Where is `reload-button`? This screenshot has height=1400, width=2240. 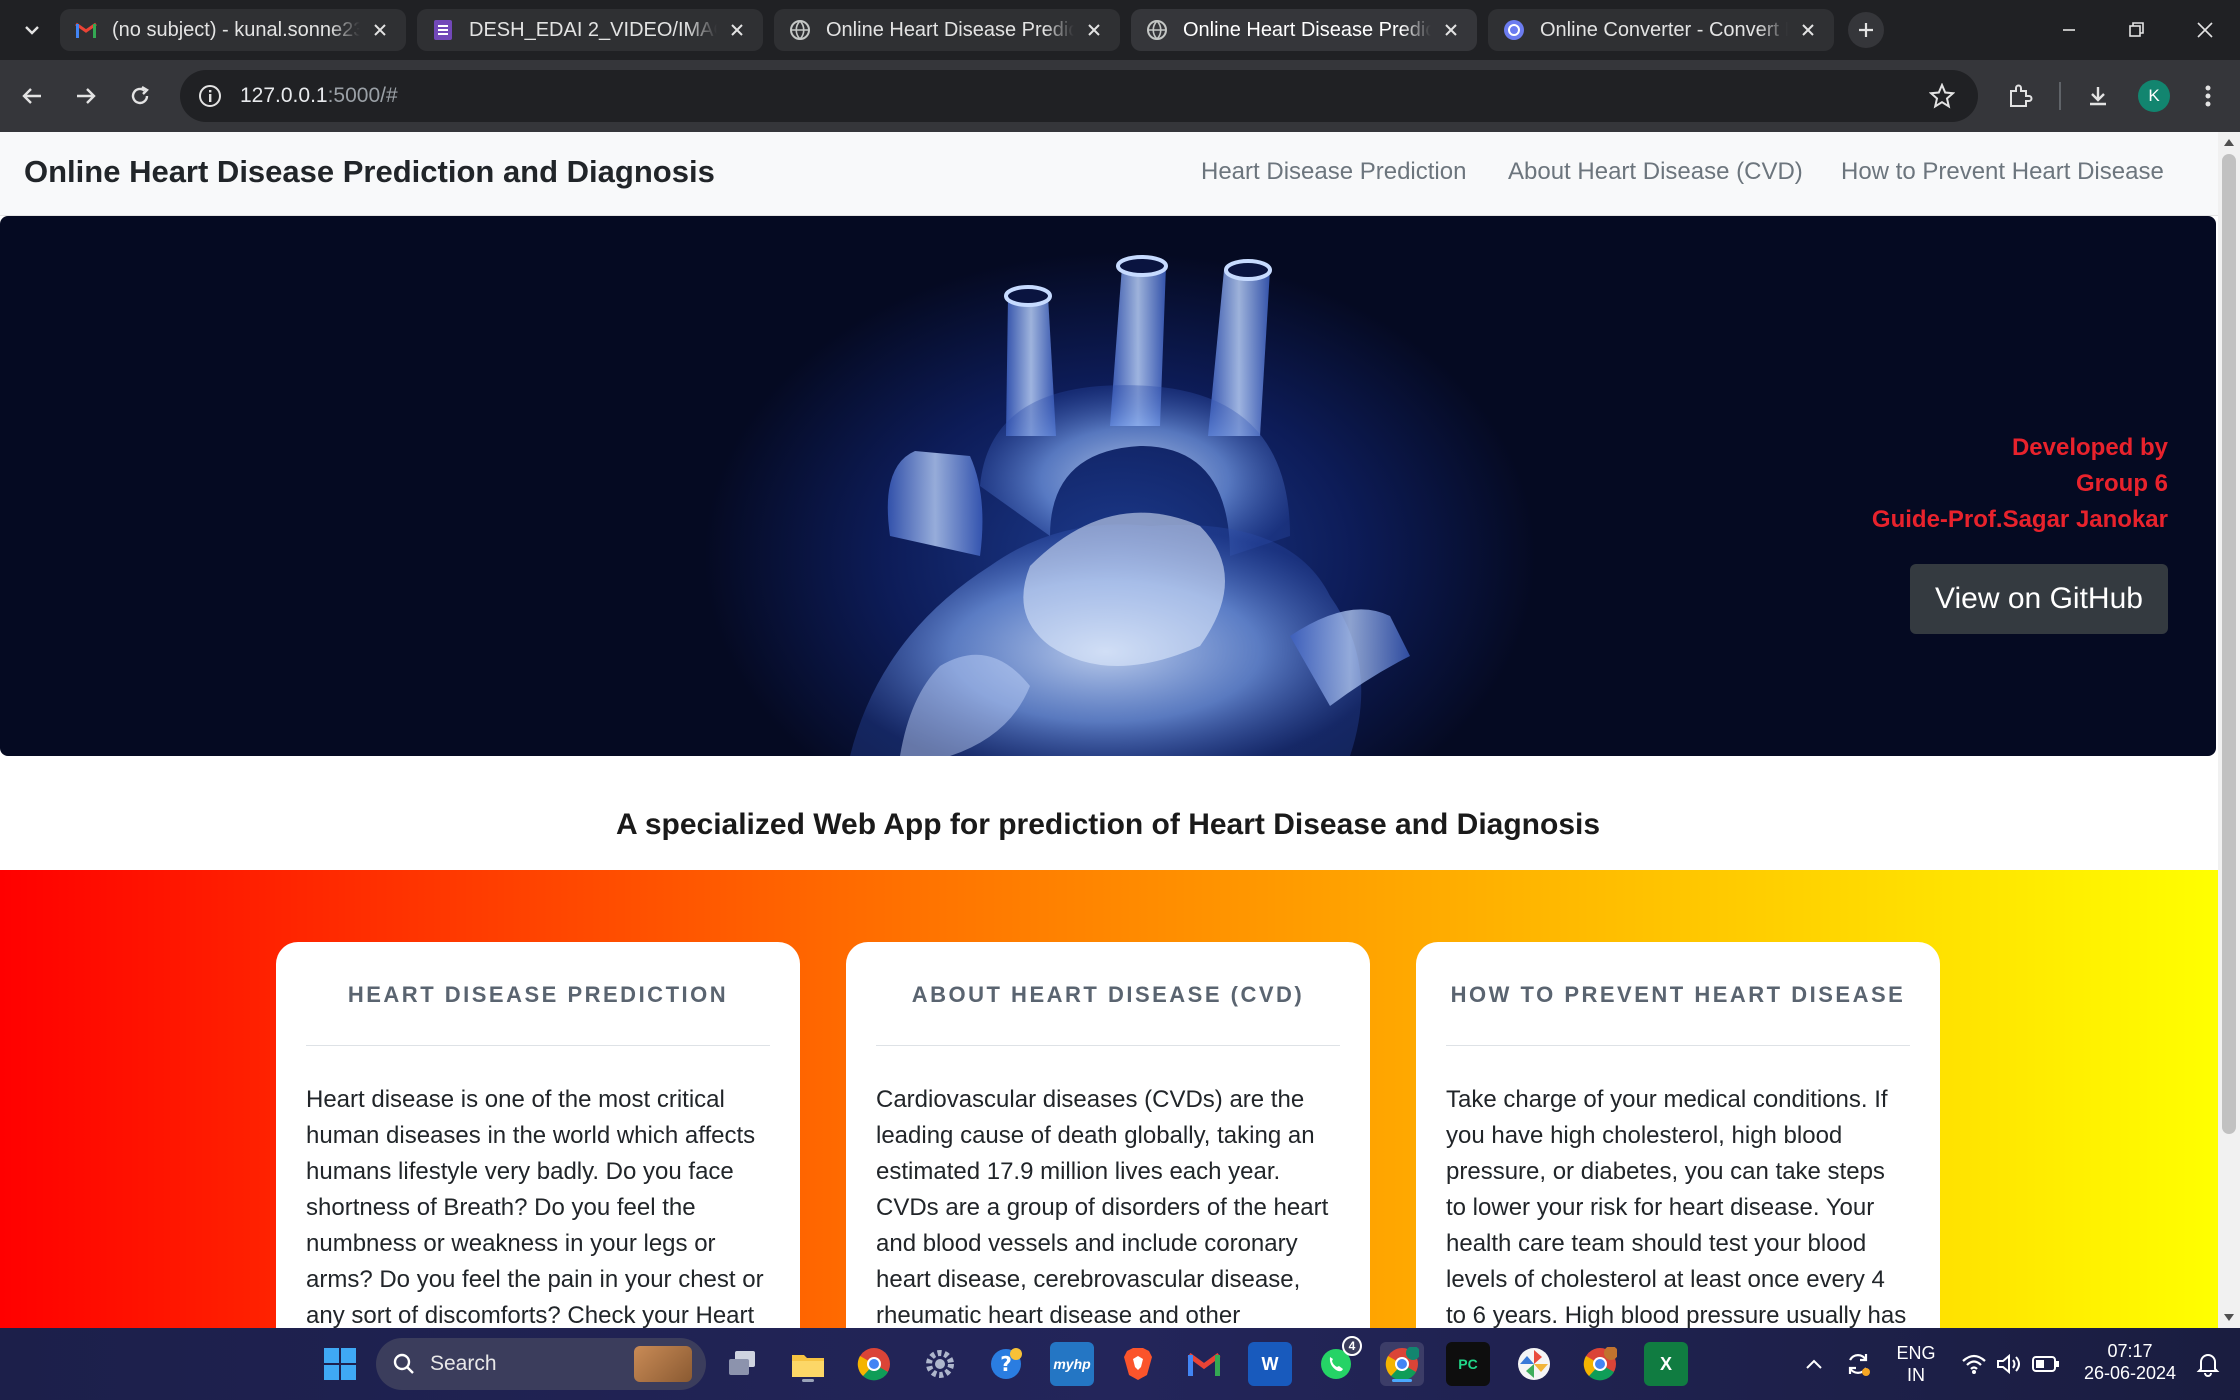
reload-button is located at coordinates (140, 96).